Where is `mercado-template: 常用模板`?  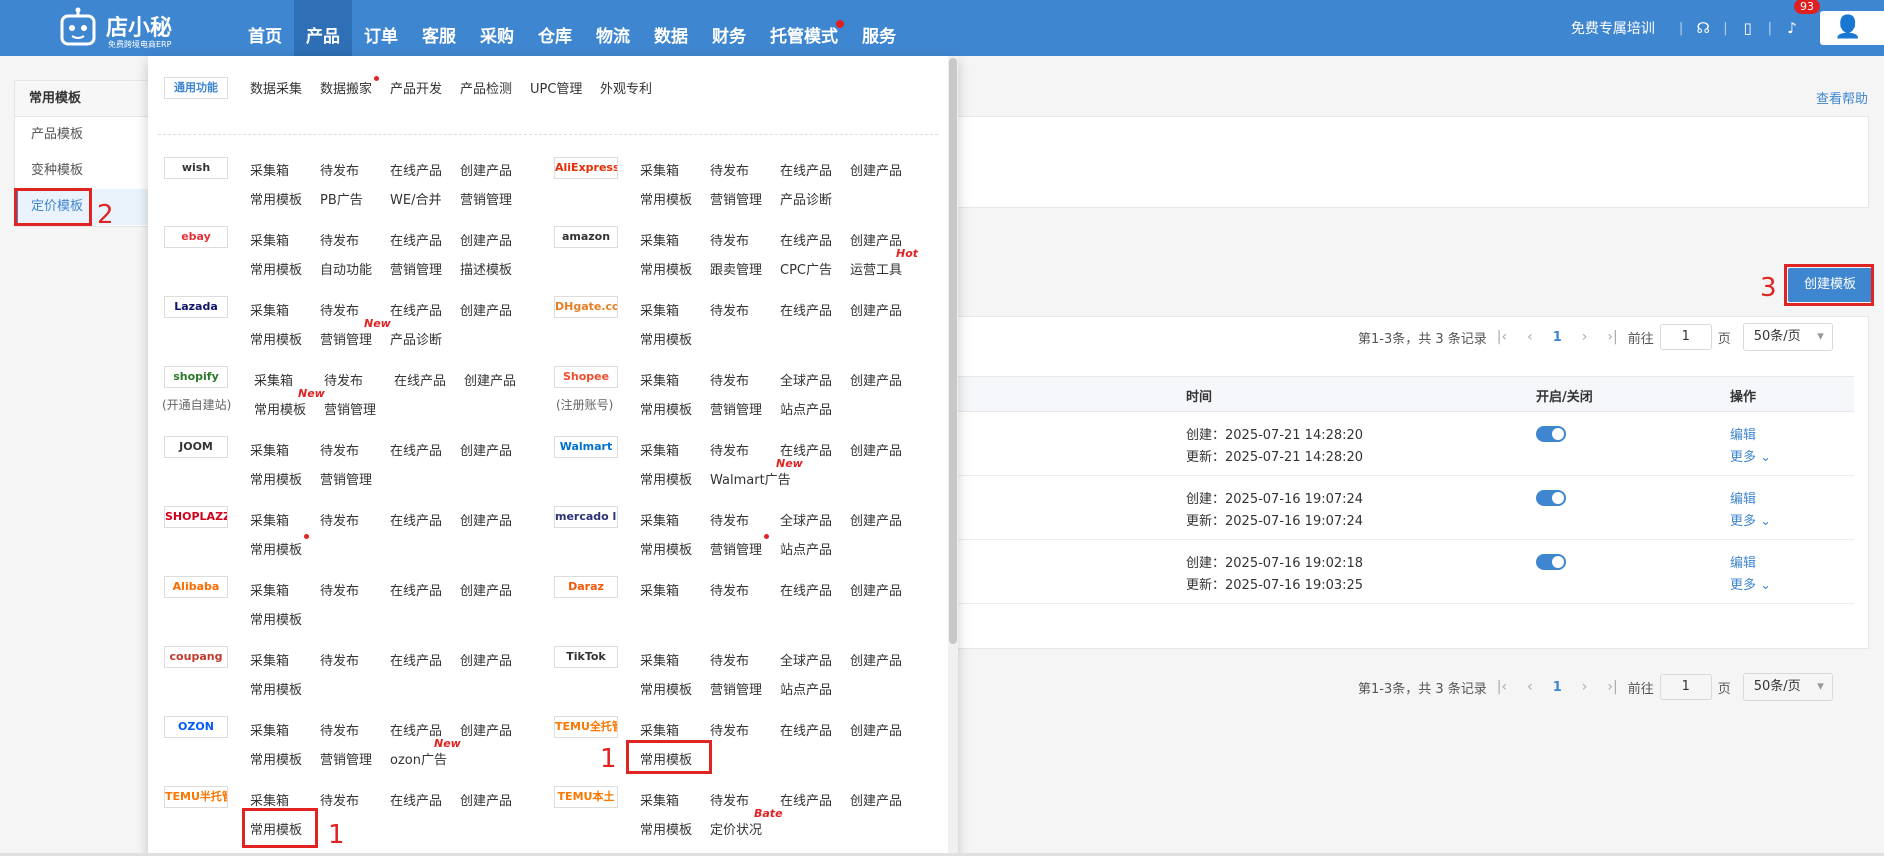
mercado-template: 常用模板 is located at coordinates (666, 548).